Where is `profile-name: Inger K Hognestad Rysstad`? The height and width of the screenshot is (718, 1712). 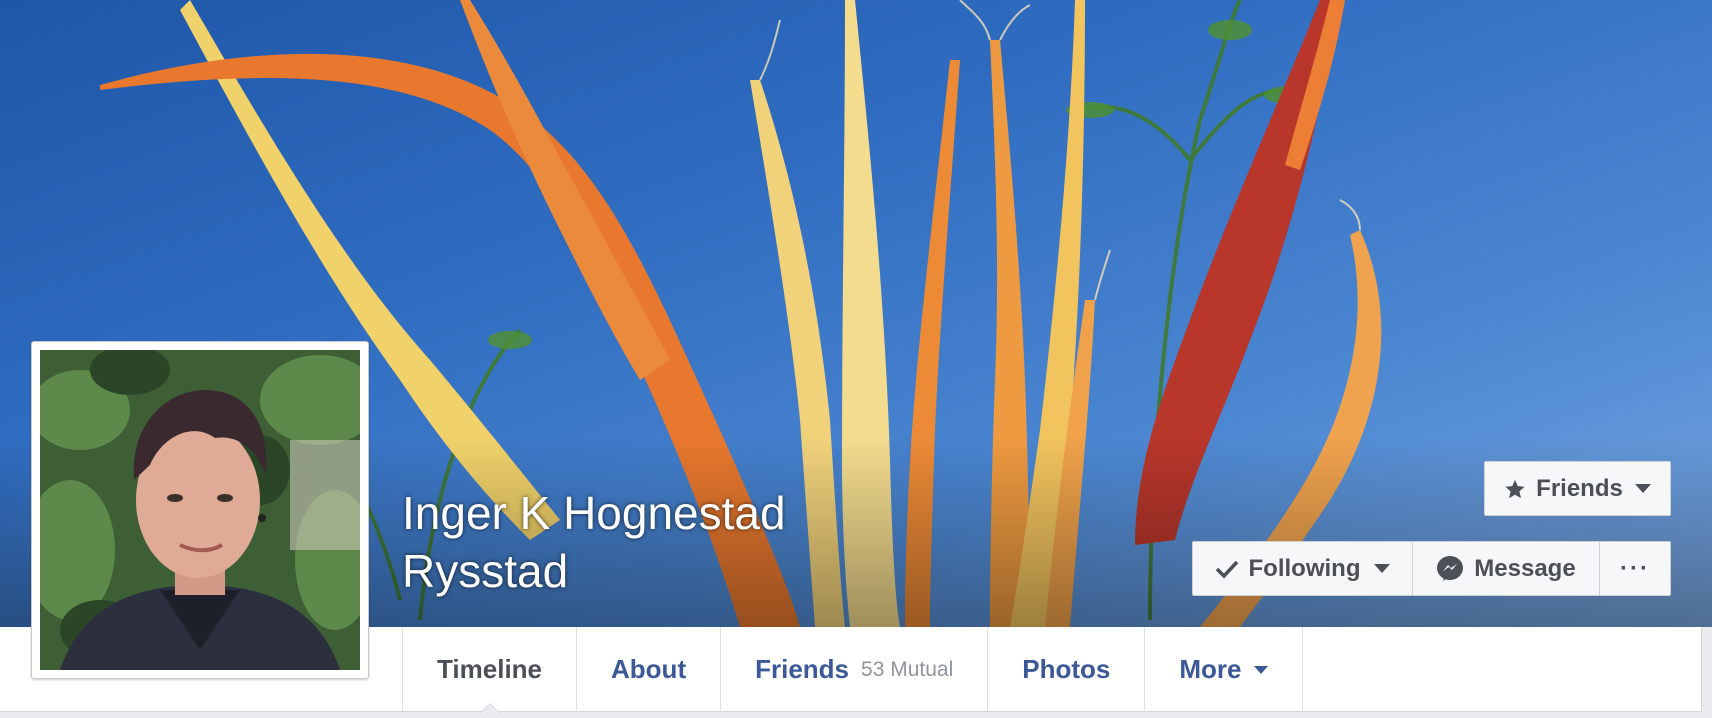
profile-name: Inger K Hognestad Rysstad is located at coordinates (632, 542).